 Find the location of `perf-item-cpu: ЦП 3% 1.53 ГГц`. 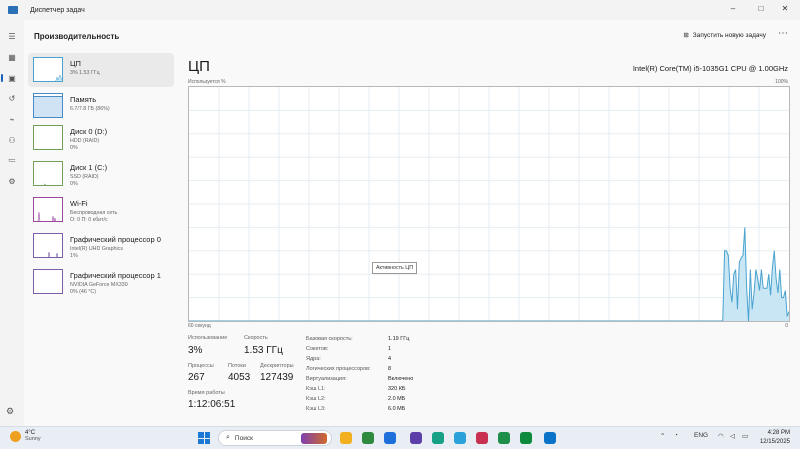

perf-item-cpu: ЦП 3% 1.53 ГГц is located at coordinates (101, 70).